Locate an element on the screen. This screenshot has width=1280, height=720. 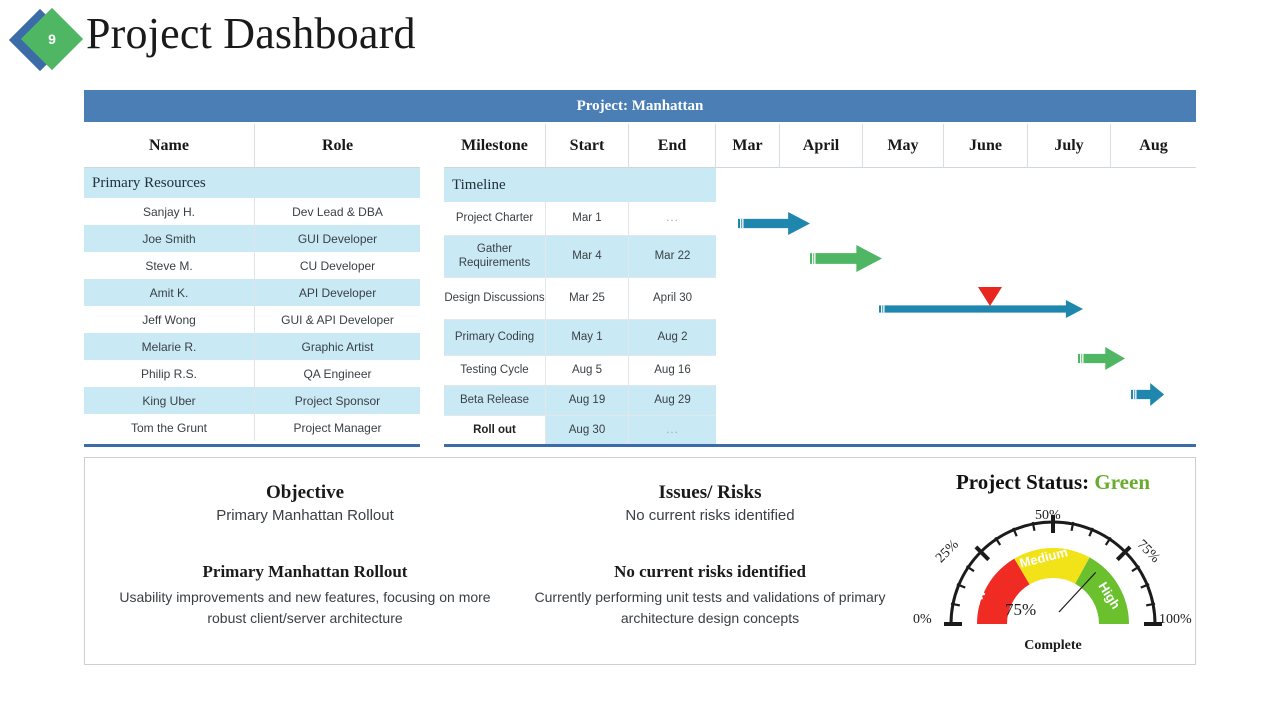
project-status-title: Project Status: Green is located at coordinates (1053, 482).